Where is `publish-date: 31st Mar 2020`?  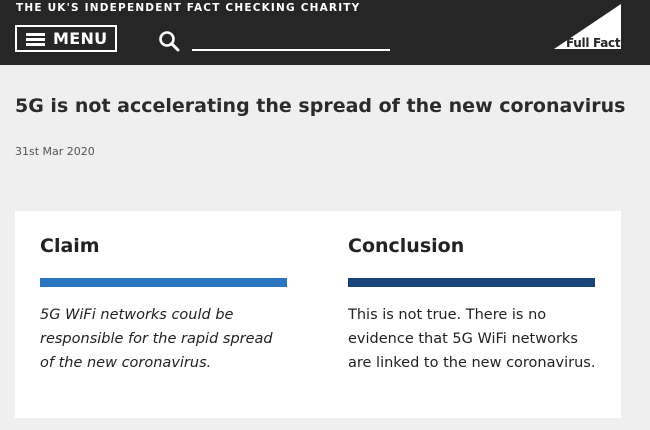
publish-date: 31st Mar 2020 is located at coordinates (55, 151).